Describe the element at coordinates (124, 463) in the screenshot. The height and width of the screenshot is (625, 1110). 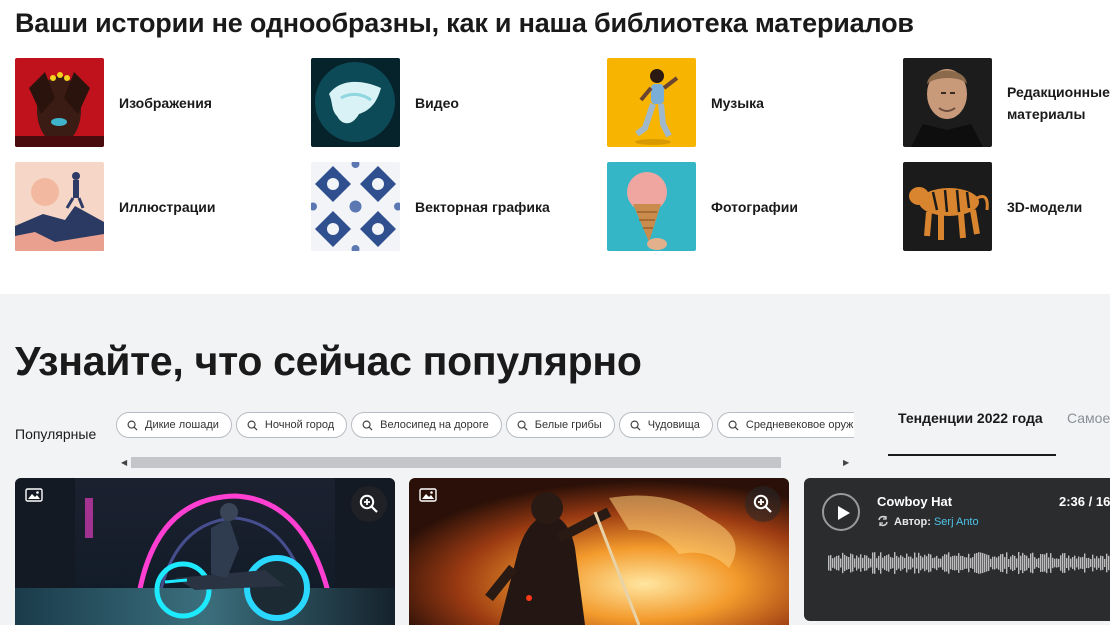
I see `scroll-left-arrow-icon: ◀` at that location.